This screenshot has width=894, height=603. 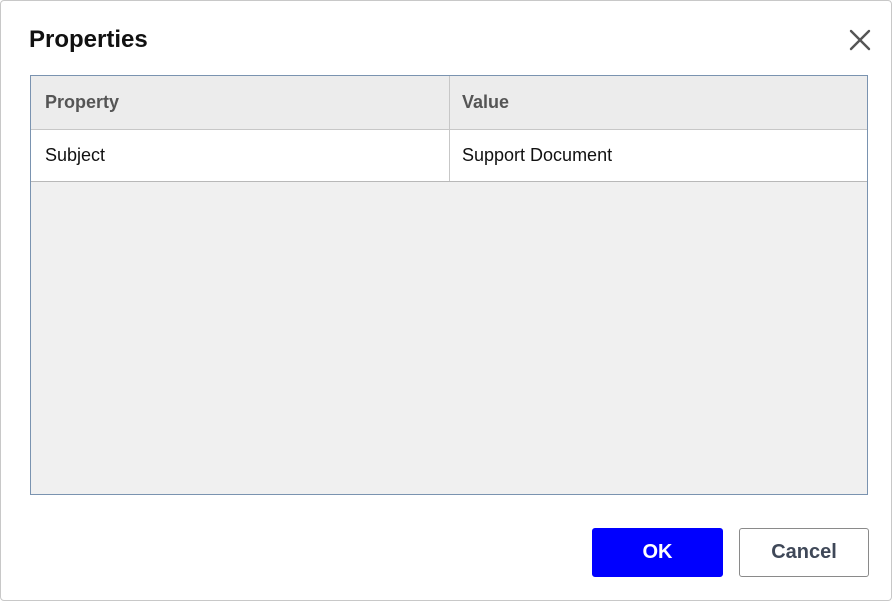 I want to click on cancel-button: Cancel, so click(x=804, y=552).